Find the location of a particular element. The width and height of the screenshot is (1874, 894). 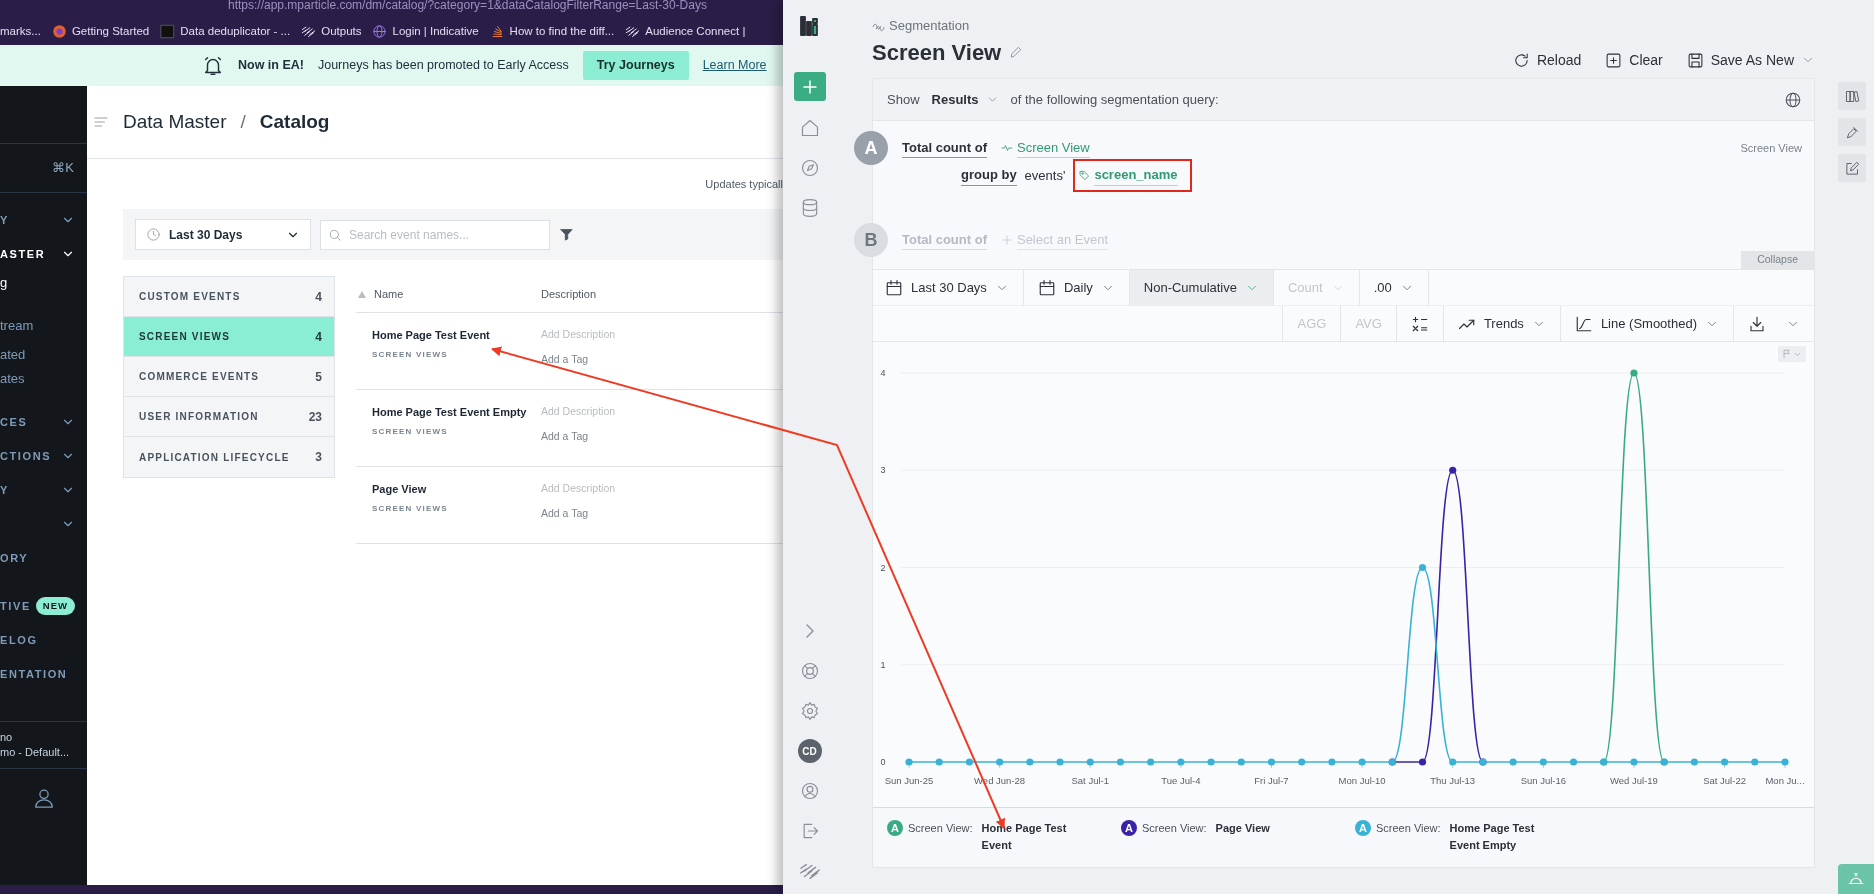

mode-dropdown: Non-Cumulative is located at coordinates (1201, 288).